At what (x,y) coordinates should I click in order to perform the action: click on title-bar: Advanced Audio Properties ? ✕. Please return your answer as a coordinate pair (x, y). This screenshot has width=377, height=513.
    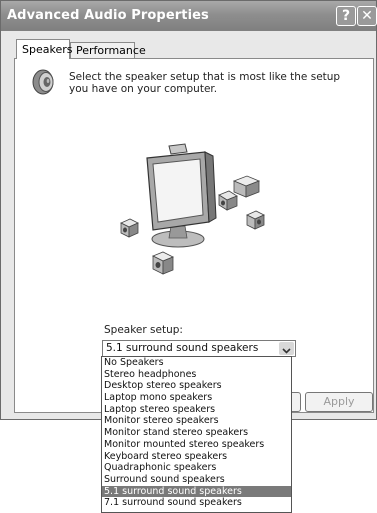
    Looking at the image, I should click on (189, 16).